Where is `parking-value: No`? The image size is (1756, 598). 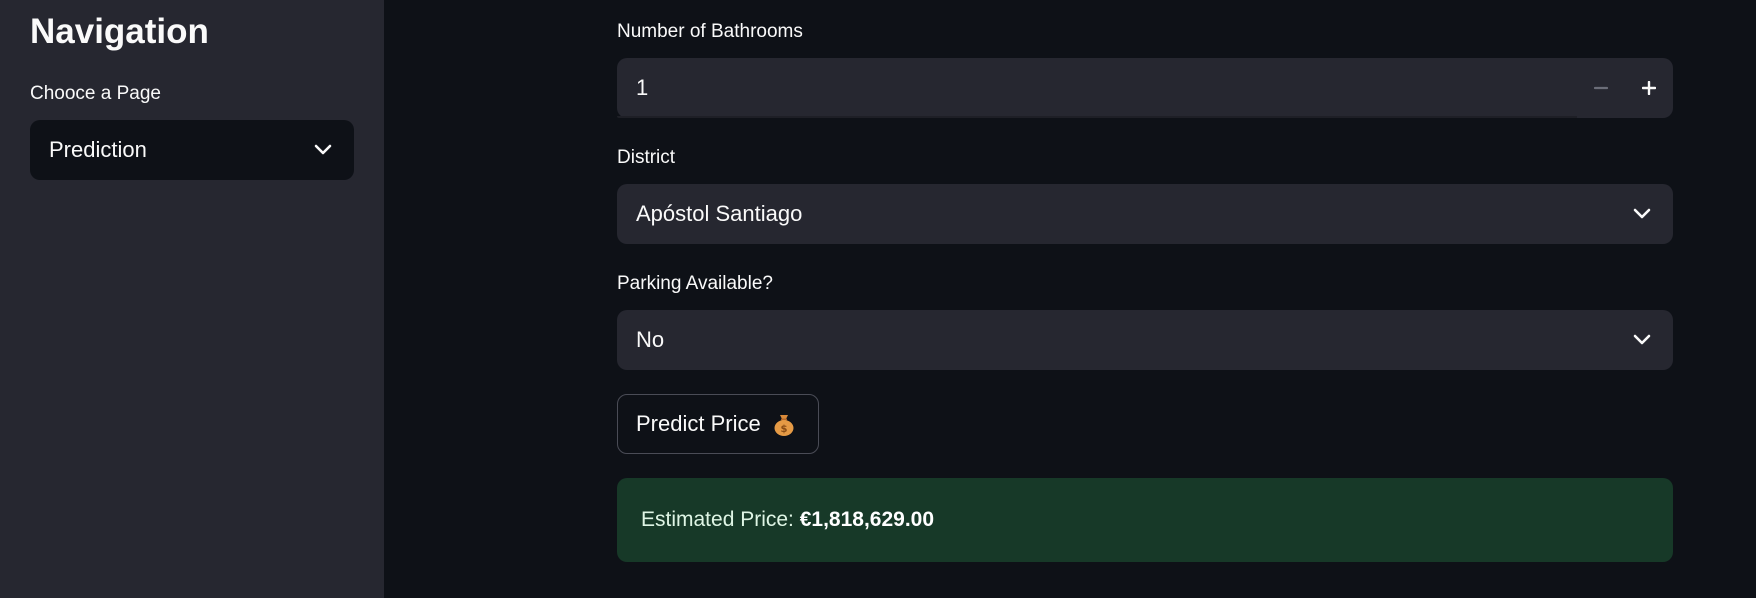 parking-value: No is located at coordinates (650, 339).